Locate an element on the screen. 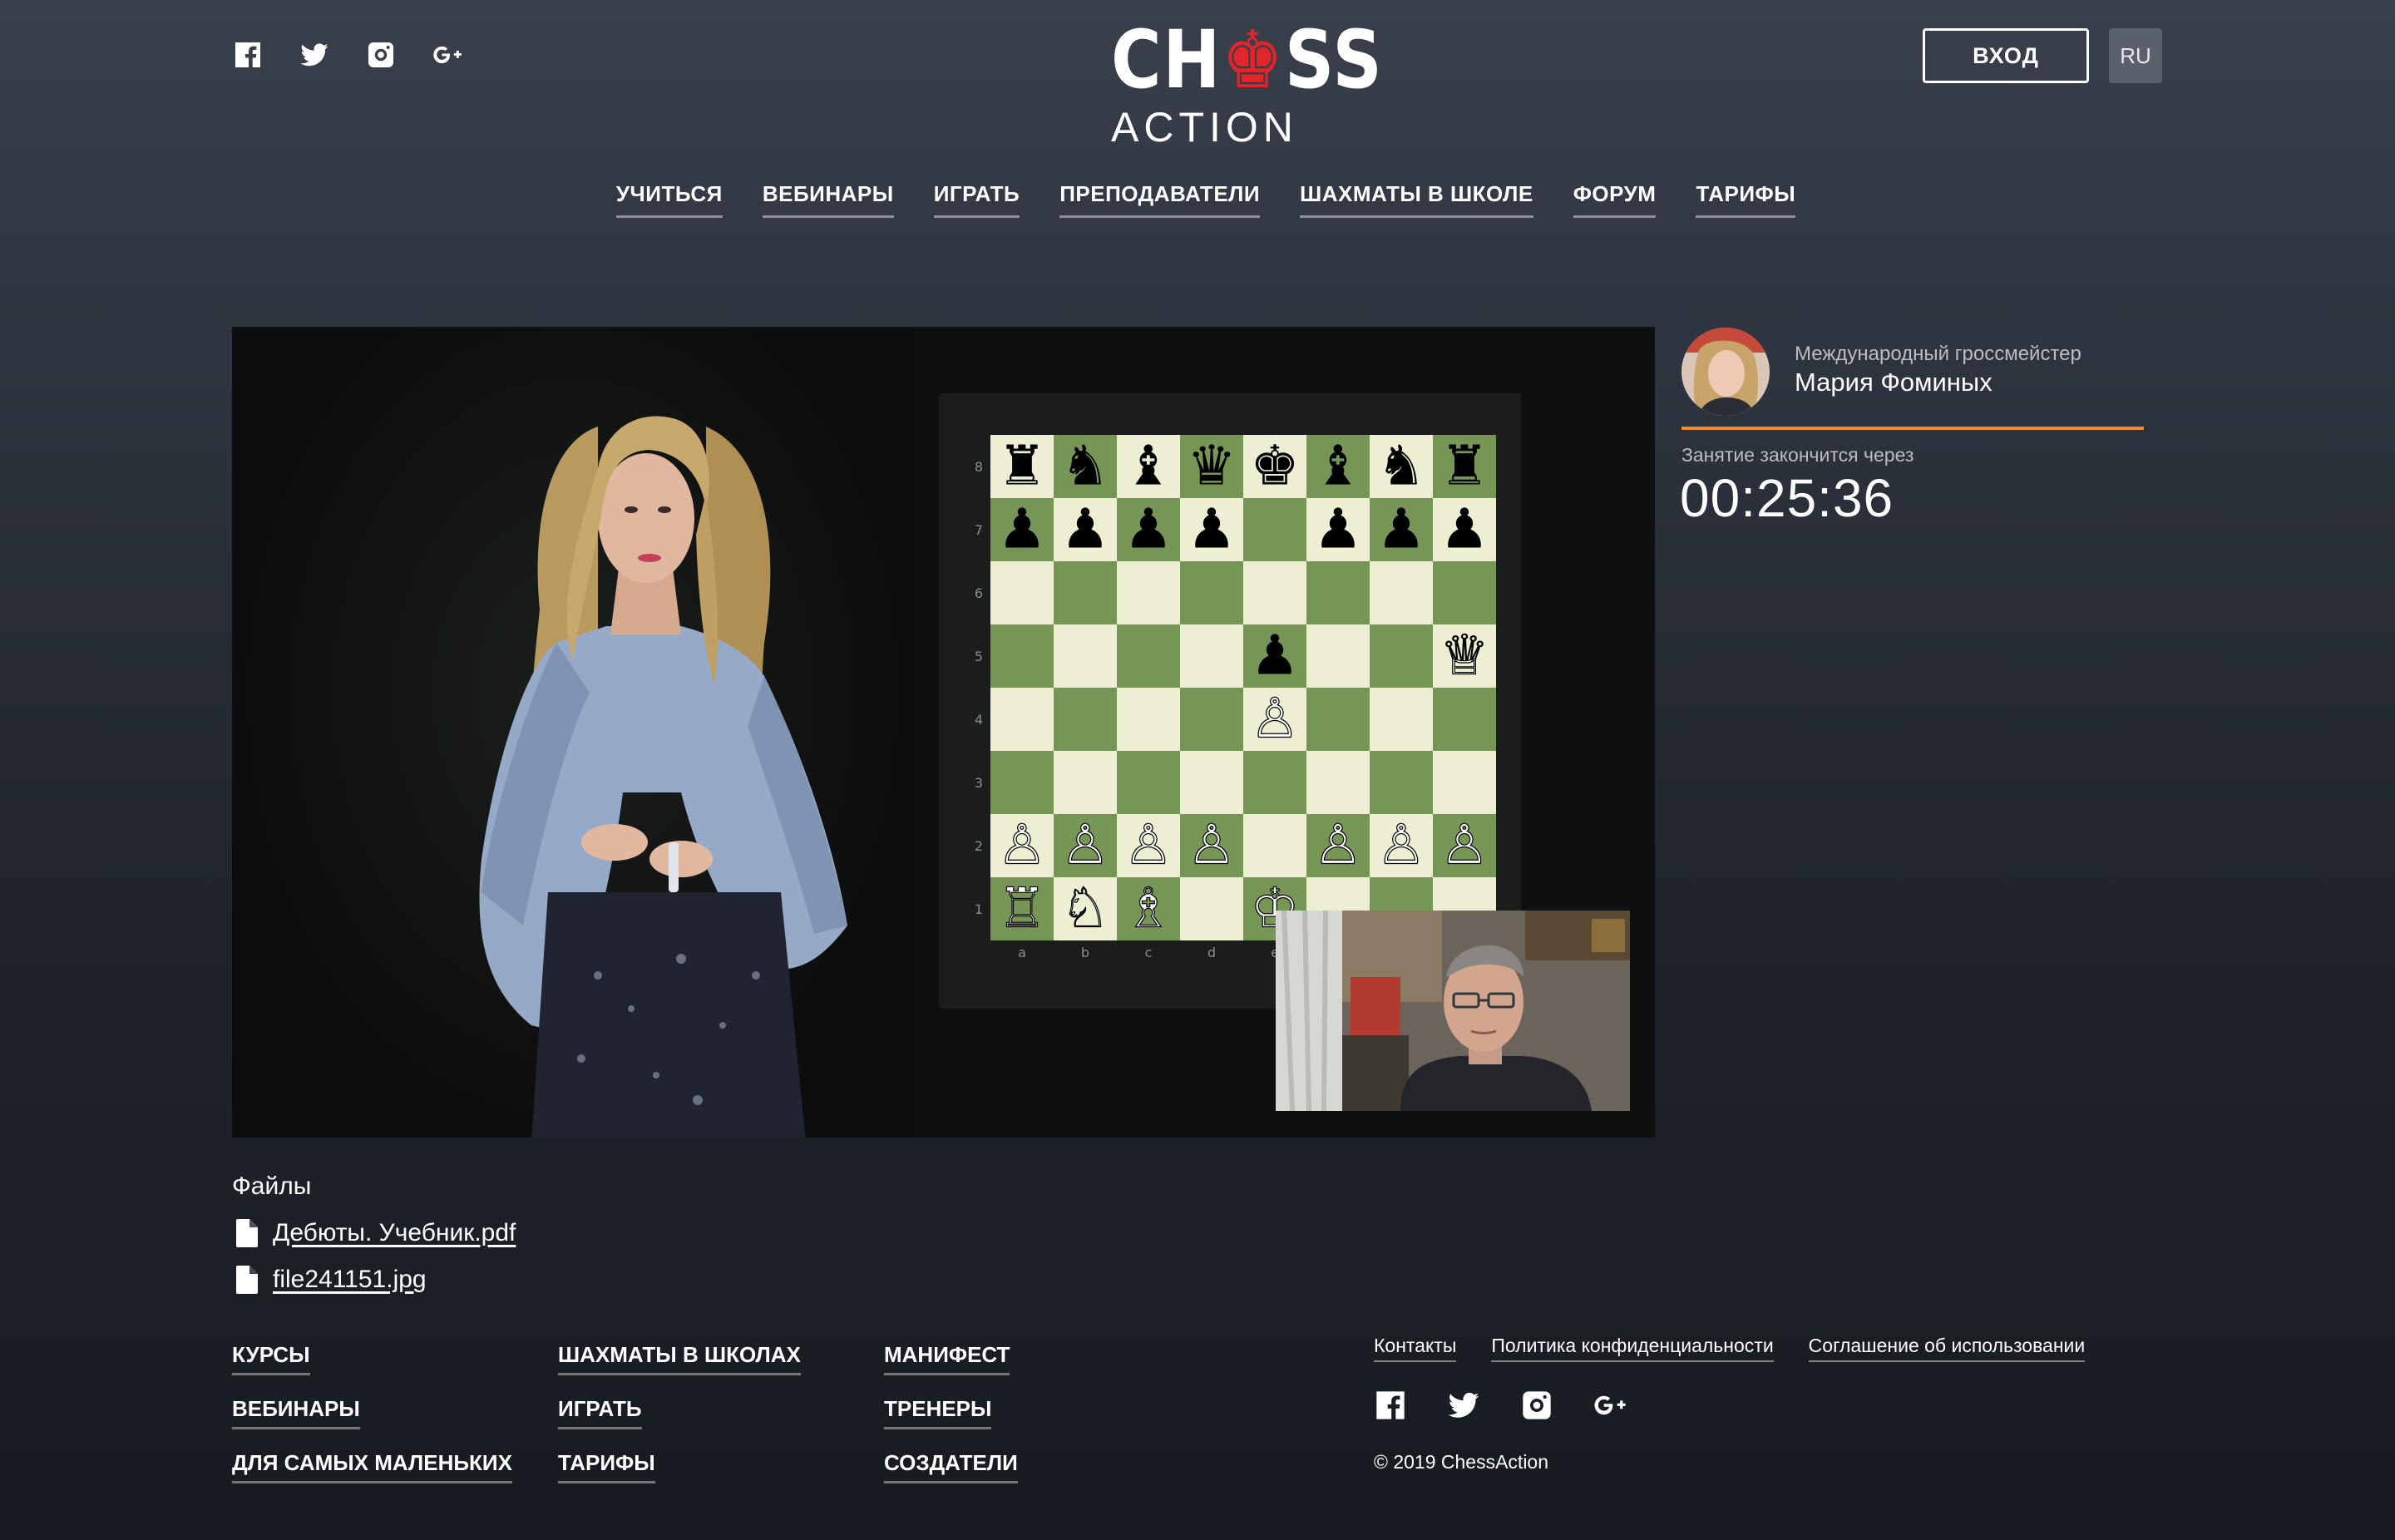  chess-piece: ♘ is located at coordinates (1085, 908).